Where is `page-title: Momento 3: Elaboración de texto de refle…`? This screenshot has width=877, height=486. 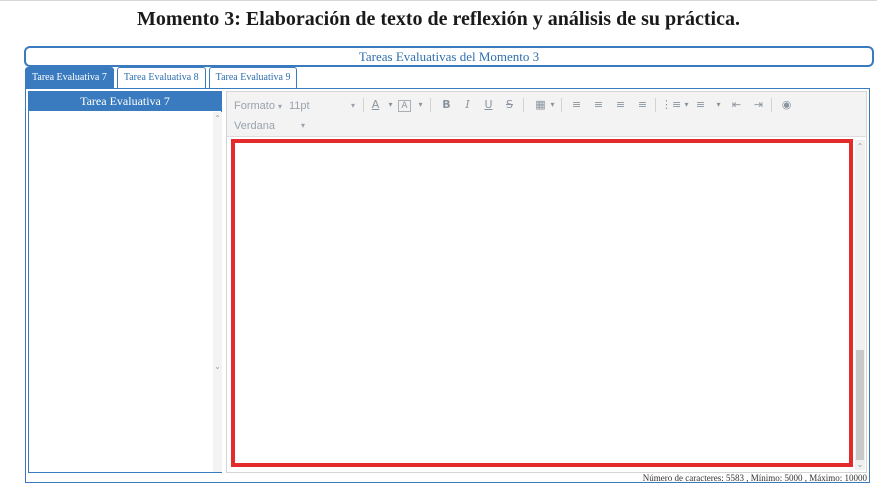
page-title: Momento 3: Elaboración de texto de refle… is located at coordinates (438, 19).